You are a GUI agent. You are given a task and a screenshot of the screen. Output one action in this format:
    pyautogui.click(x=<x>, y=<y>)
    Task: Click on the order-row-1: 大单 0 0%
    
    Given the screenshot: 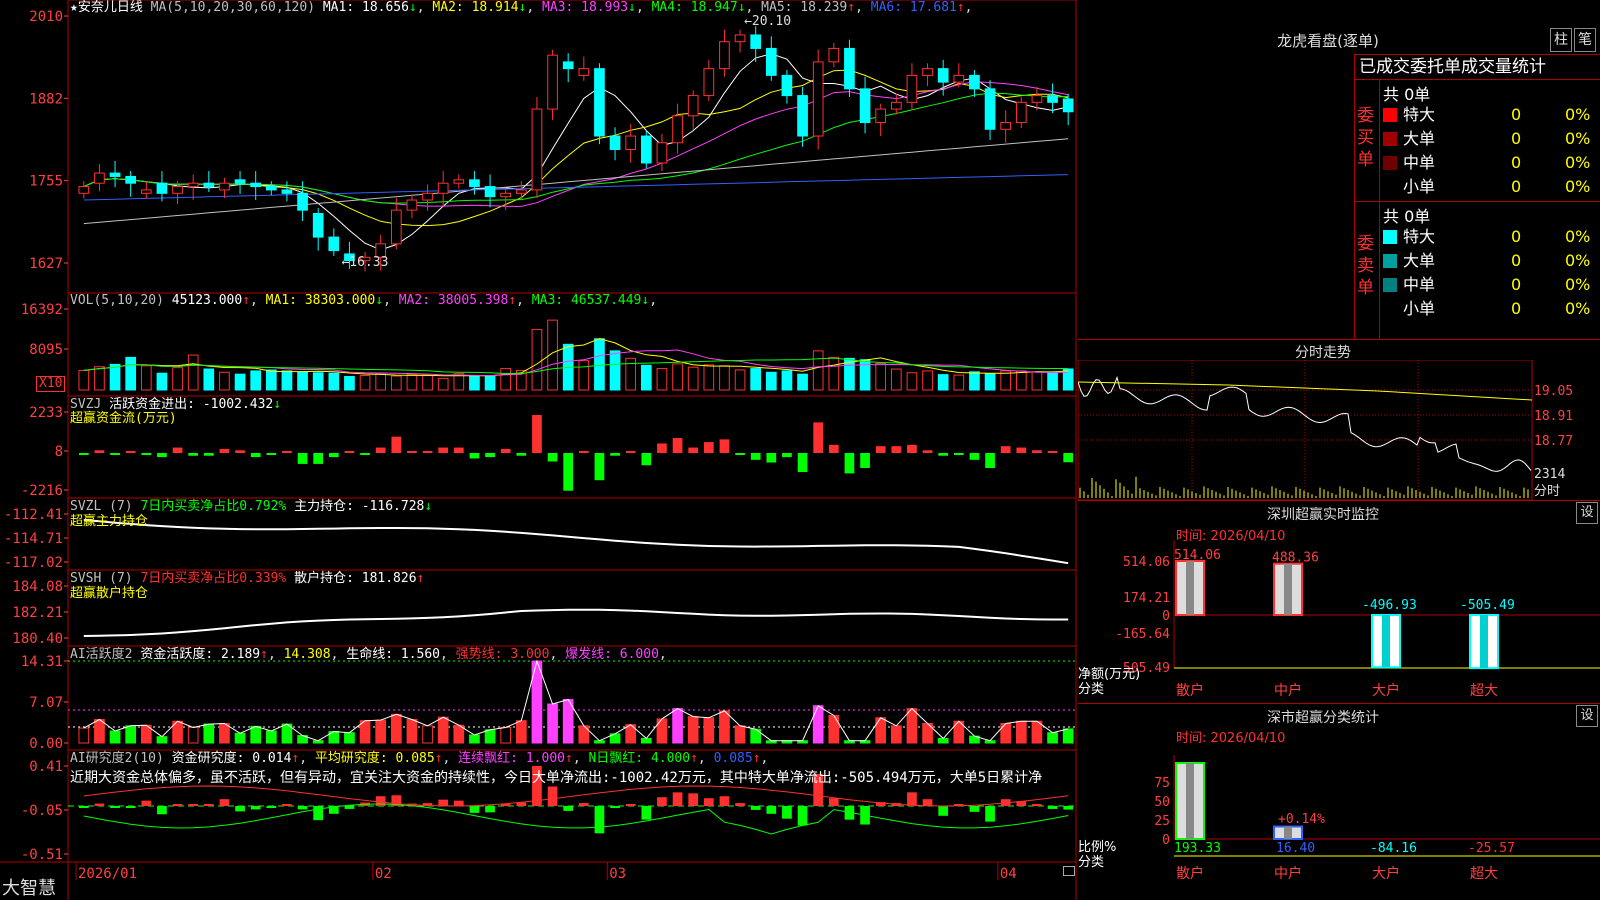 What is the action you would take?
    pyautogui.click(x=1491, y=261)
    